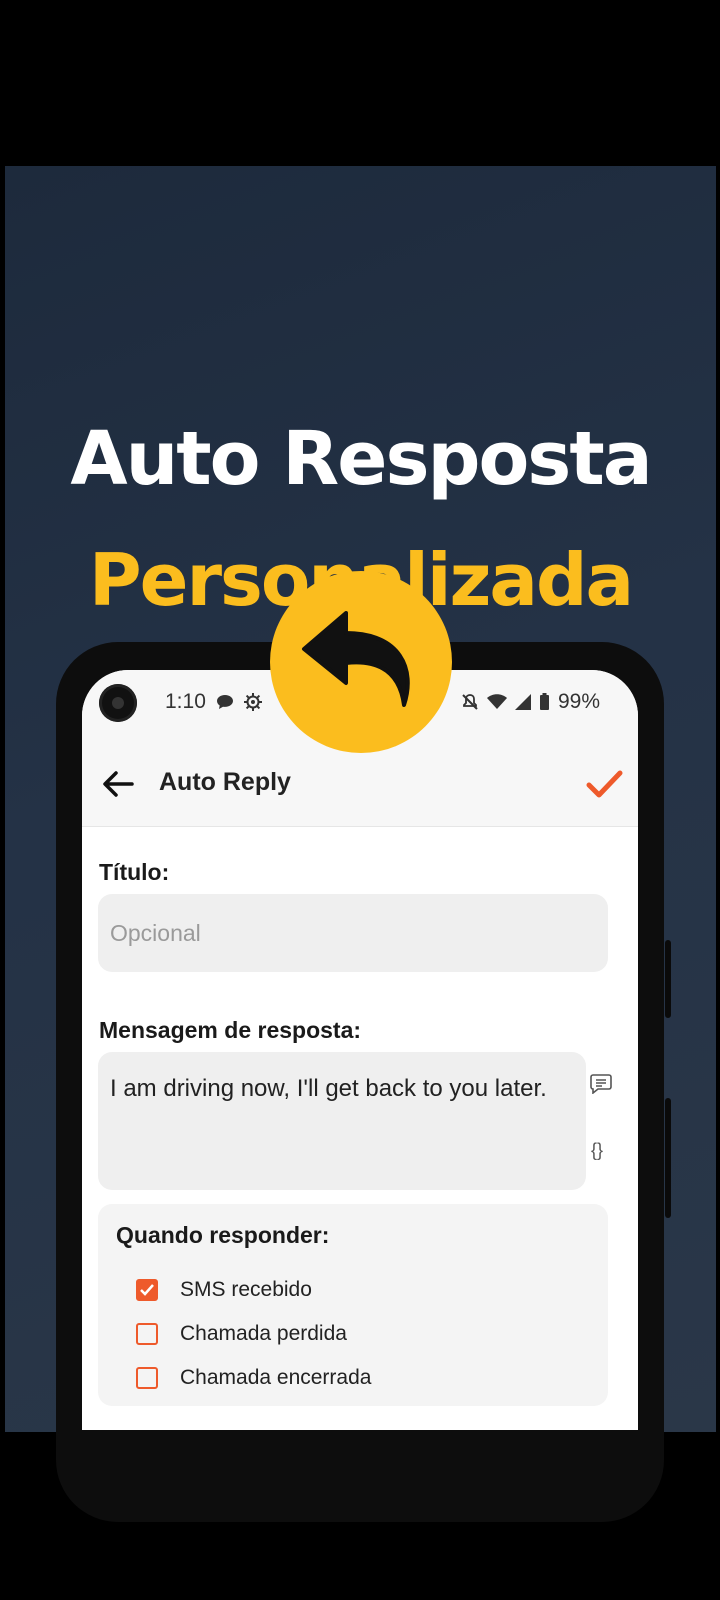  Describe the element at coordinates (668, 979) in the screenshot. I see `phone-volume-button` at that location.